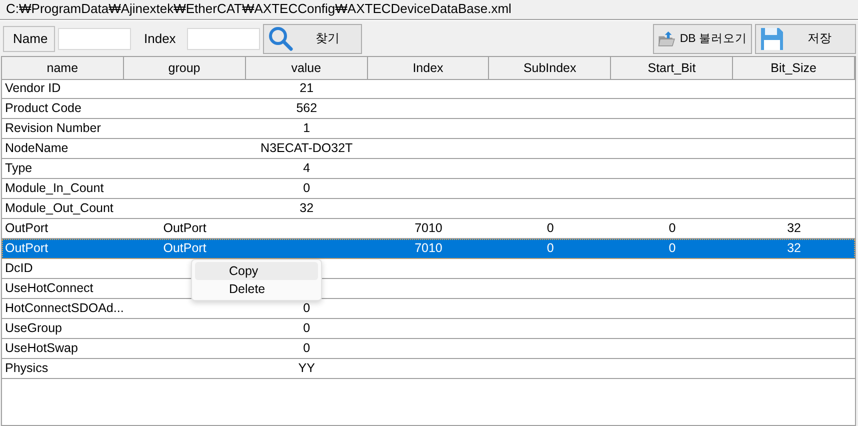 Image resolution: width=858 pixels, height=426 pixels. I want to click on table-row: UseGroup 0, so click(428, 329).